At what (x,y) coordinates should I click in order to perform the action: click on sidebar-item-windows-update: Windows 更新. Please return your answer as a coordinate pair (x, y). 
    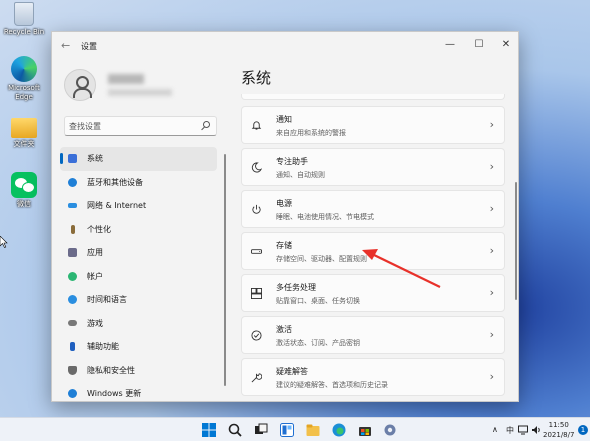
    Looking at the image, I should click on (138, 394).